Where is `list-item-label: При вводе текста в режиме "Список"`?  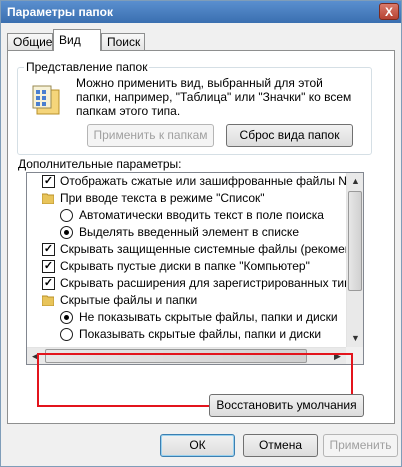
list-item-label: При вводе текста в режиме "Список" is located at coordinates (162, 198).